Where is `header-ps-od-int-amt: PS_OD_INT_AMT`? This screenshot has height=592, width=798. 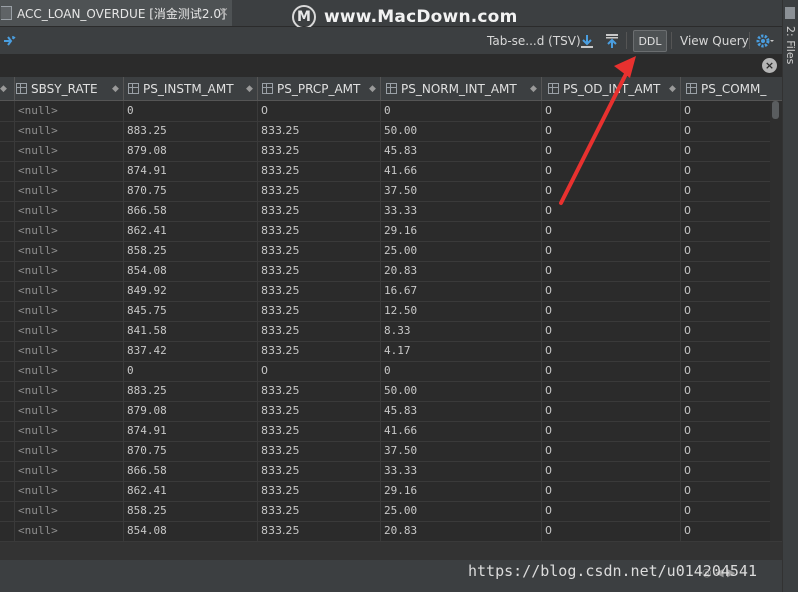 header-ps-od-int-amt: PS_OD_INT_AMT is located at coordinates (612, 88).